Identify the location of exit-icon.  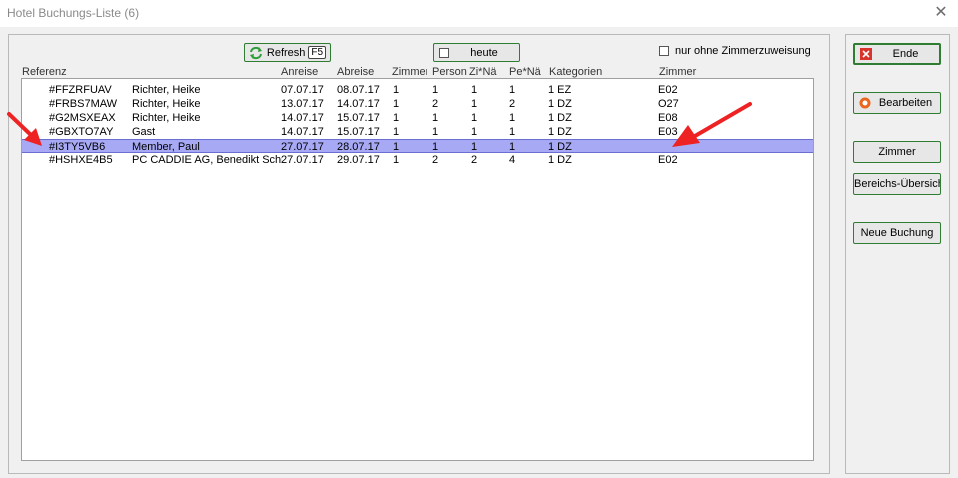
(866, 54).